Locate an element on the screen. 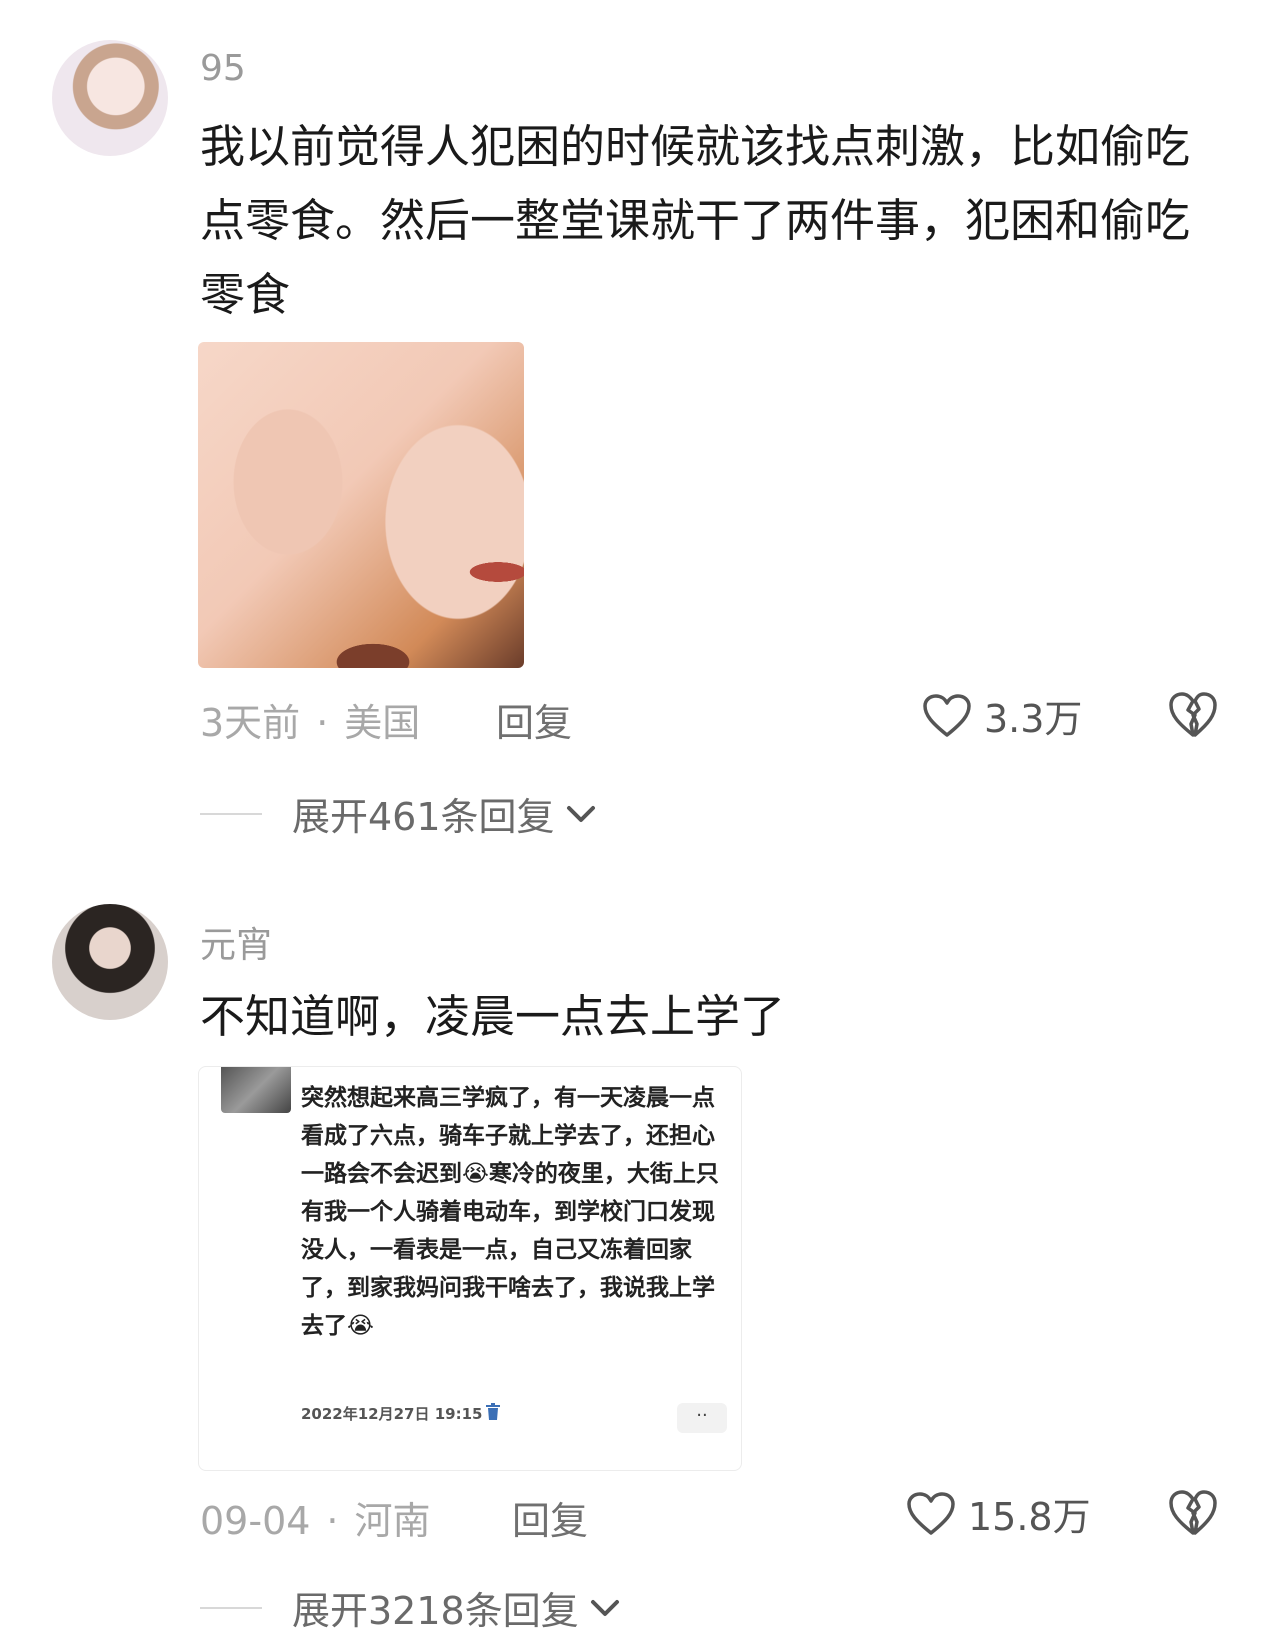 Image resolution: width=1280 pixels, height=1646 pixels. comment-text: 不知道啊，凌晨一点去上学了 is located at coordinates (493, 1016).